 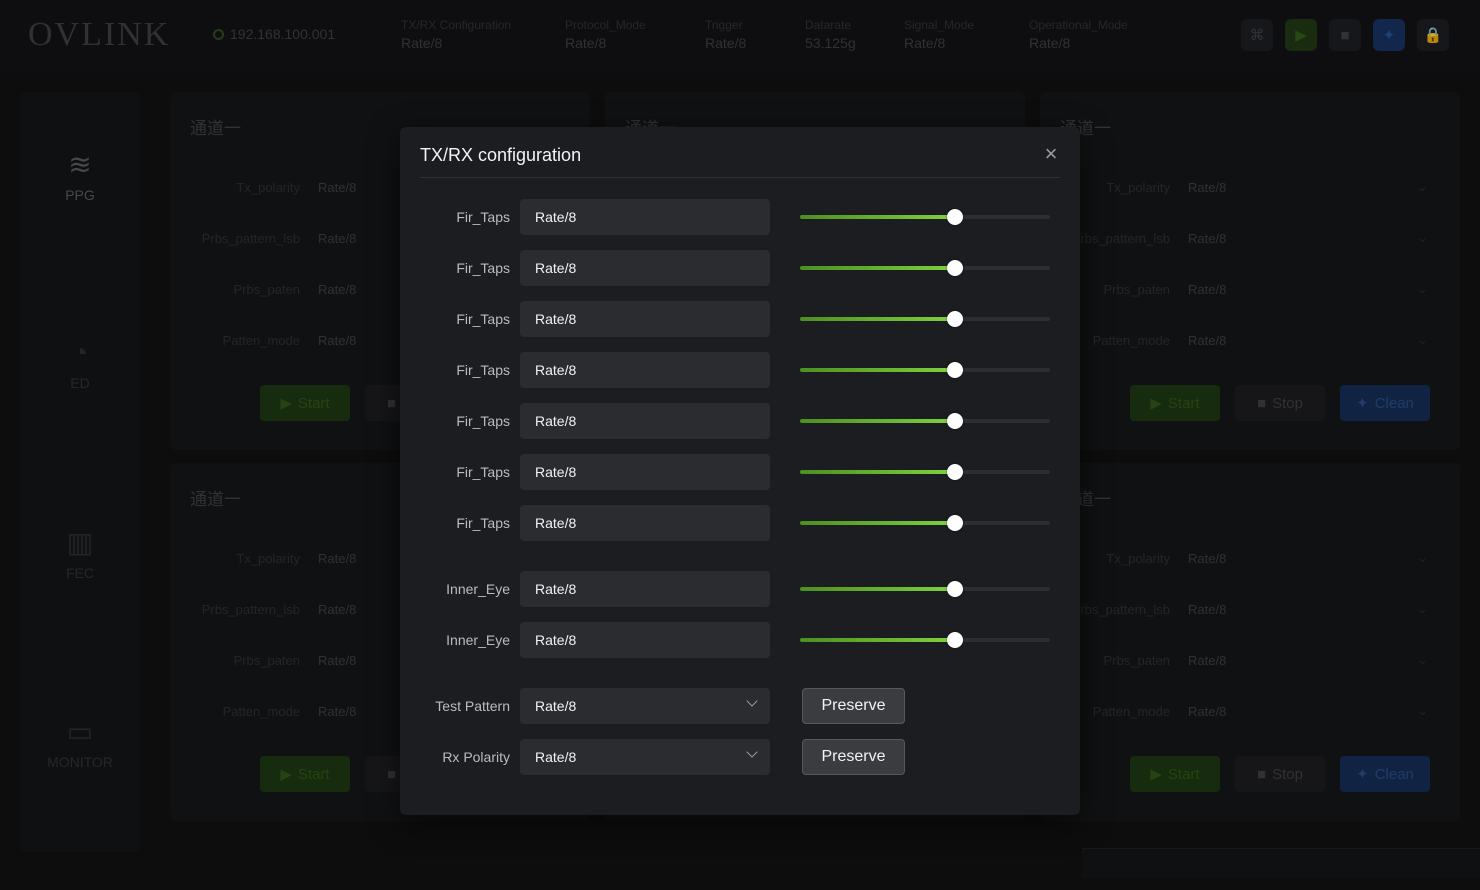 I want to click on modal-divider, so click(x=740, y=177).